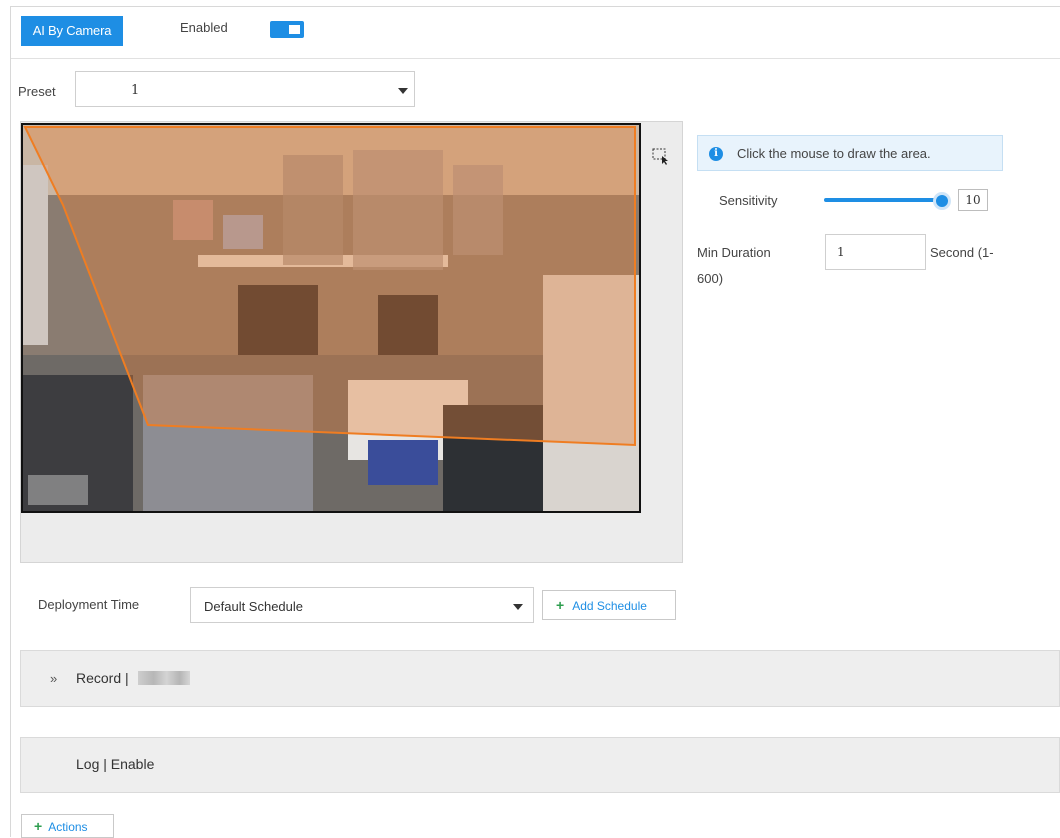 Image resolution: width=1060 pixels, height=838 pixels. I want to click on add-schedule-button: + Add Schedule, so click(609, 605).